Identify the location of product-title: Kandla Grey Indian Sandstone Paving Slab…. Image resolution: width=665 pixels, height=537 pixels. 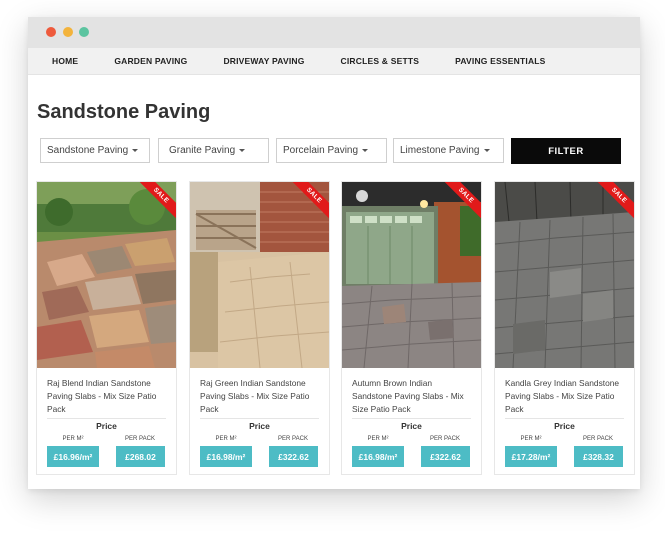
(566, 396).